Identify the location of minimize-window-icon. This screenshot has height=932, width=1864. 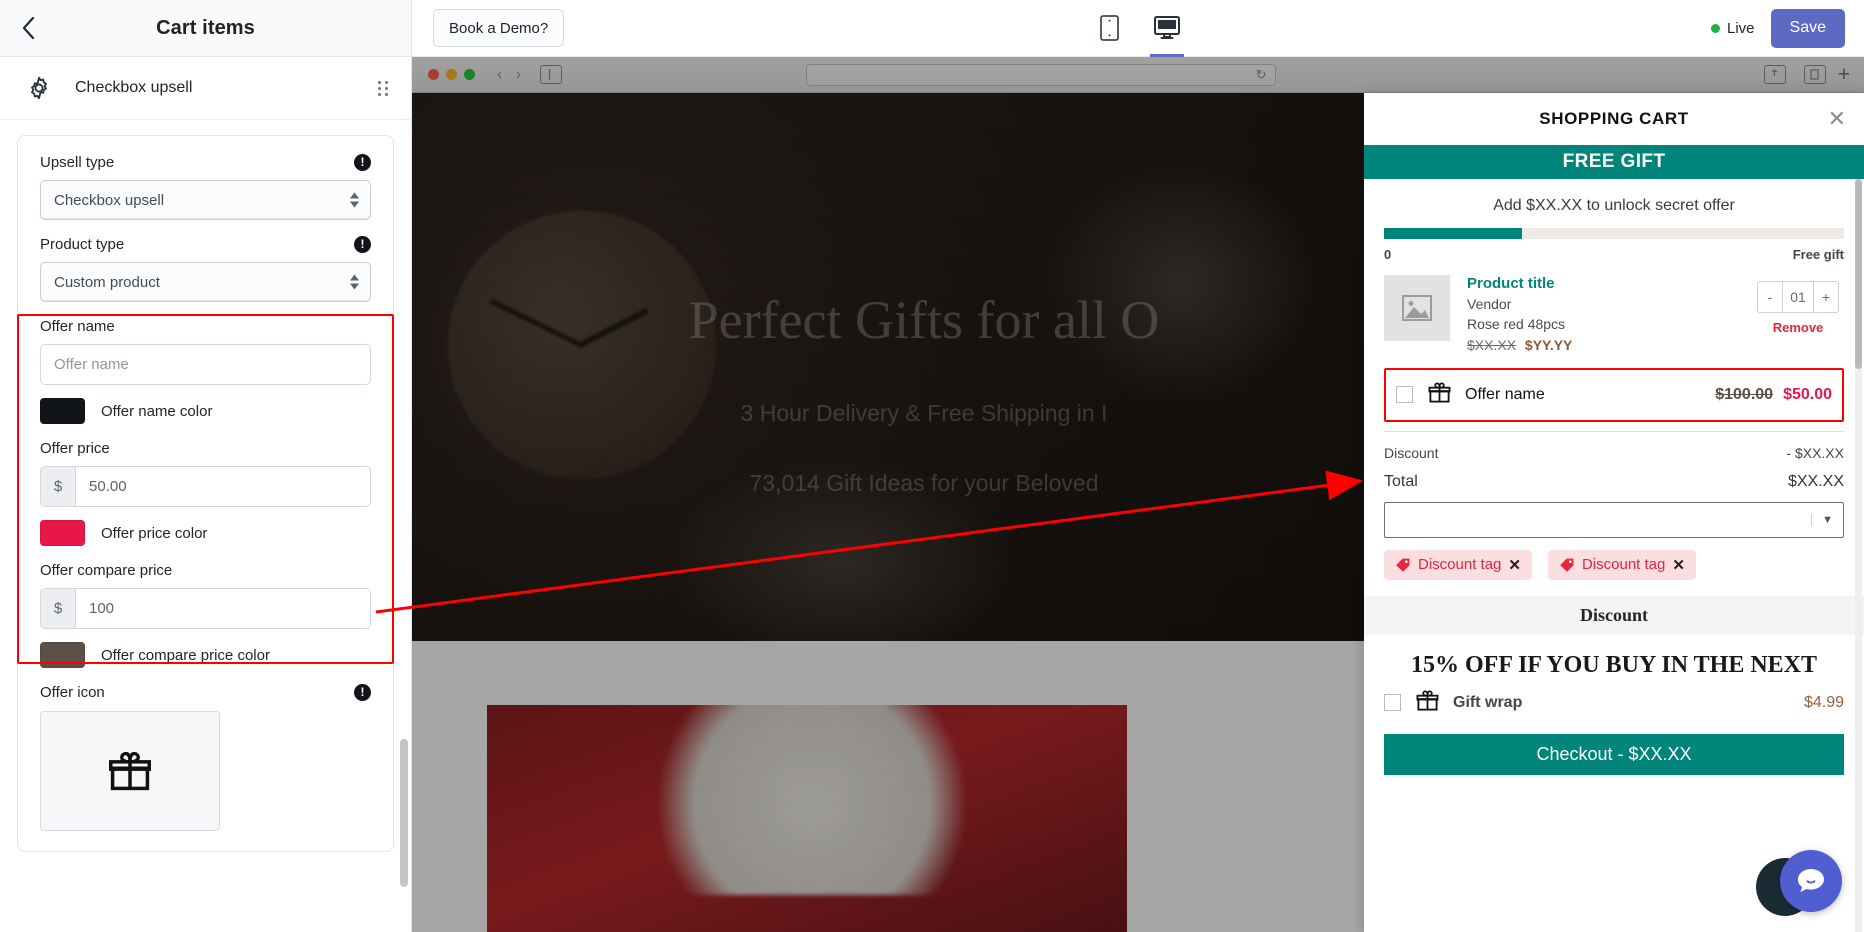
(451, 74).